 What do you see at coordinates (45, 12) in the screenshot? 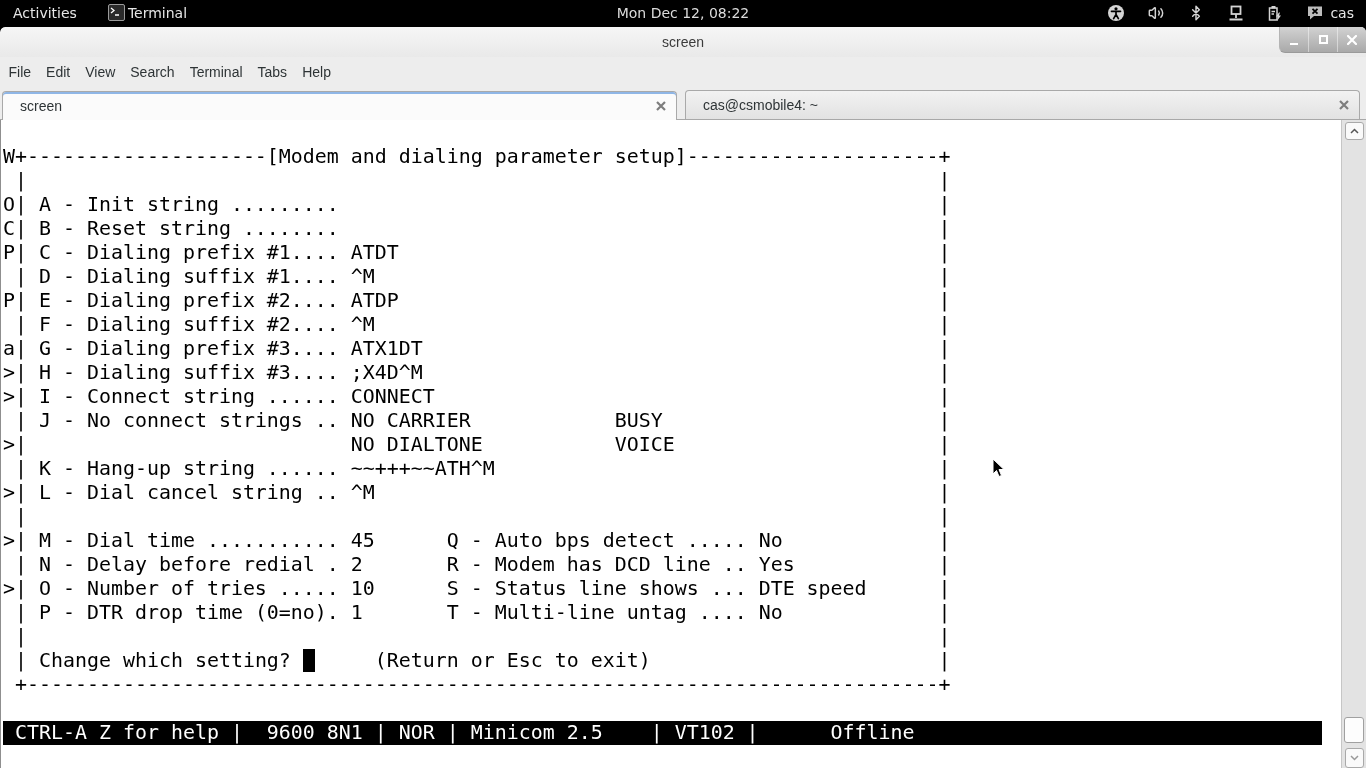
I see `activities-button: Activities` at bounding box center [45, 12].